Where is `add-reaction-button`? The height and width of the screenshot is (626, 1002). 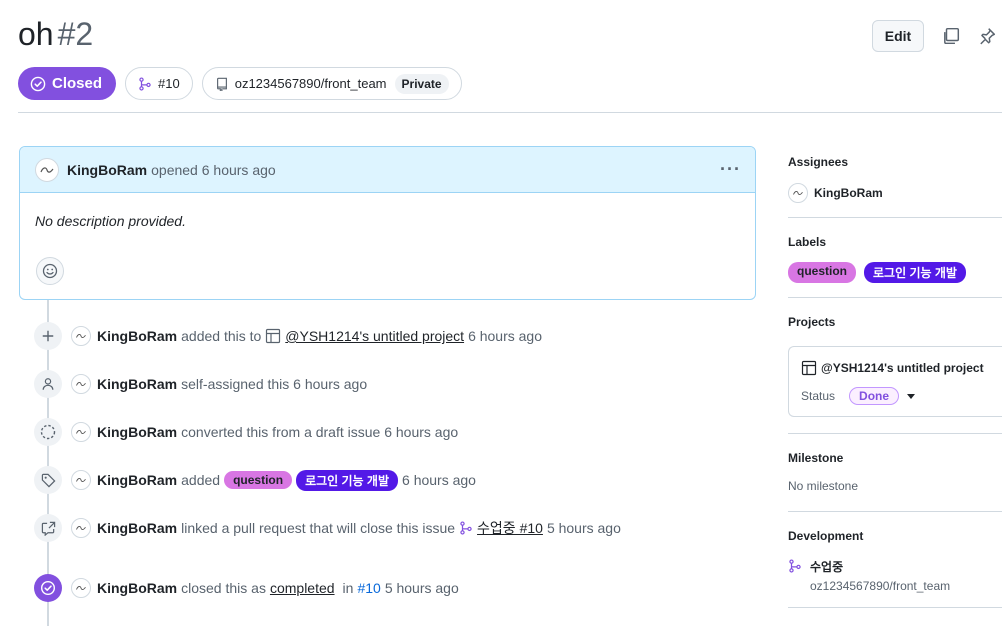 add-reaction-button is located at coordinates (50, 271).